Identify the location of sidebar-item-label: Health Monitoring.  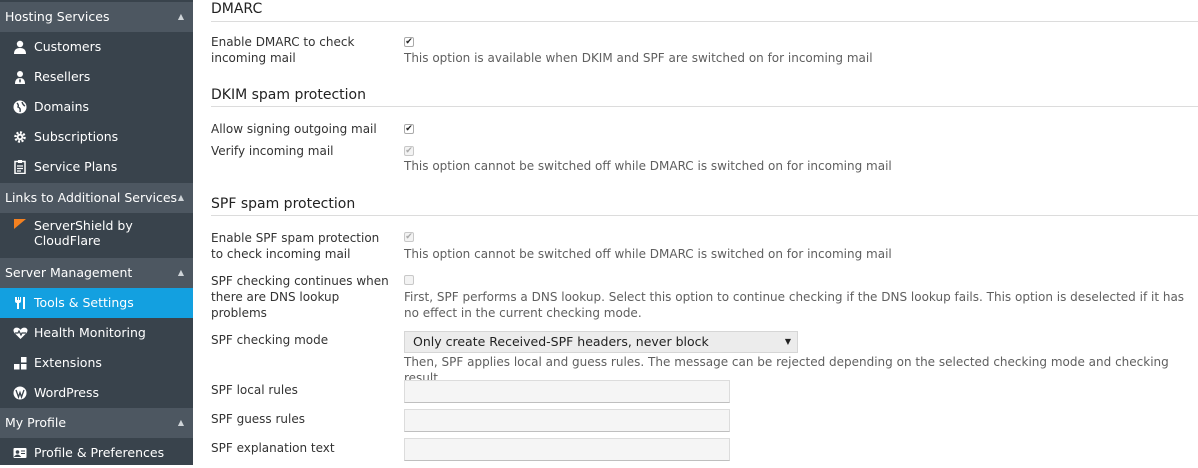
(90, 332).